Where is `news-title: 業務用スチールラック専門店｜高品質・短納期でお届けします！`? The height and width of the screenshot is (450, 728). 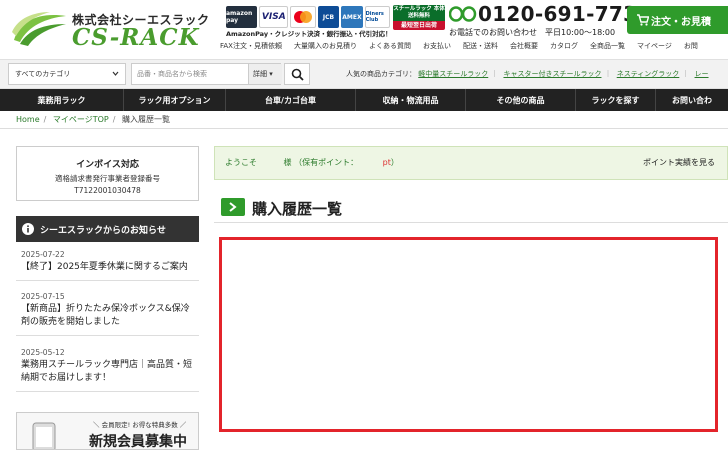
news-title: 業務用スチールラック専門店｜高品質・短納期でお届けします！ is located at coordinates (107, 372).